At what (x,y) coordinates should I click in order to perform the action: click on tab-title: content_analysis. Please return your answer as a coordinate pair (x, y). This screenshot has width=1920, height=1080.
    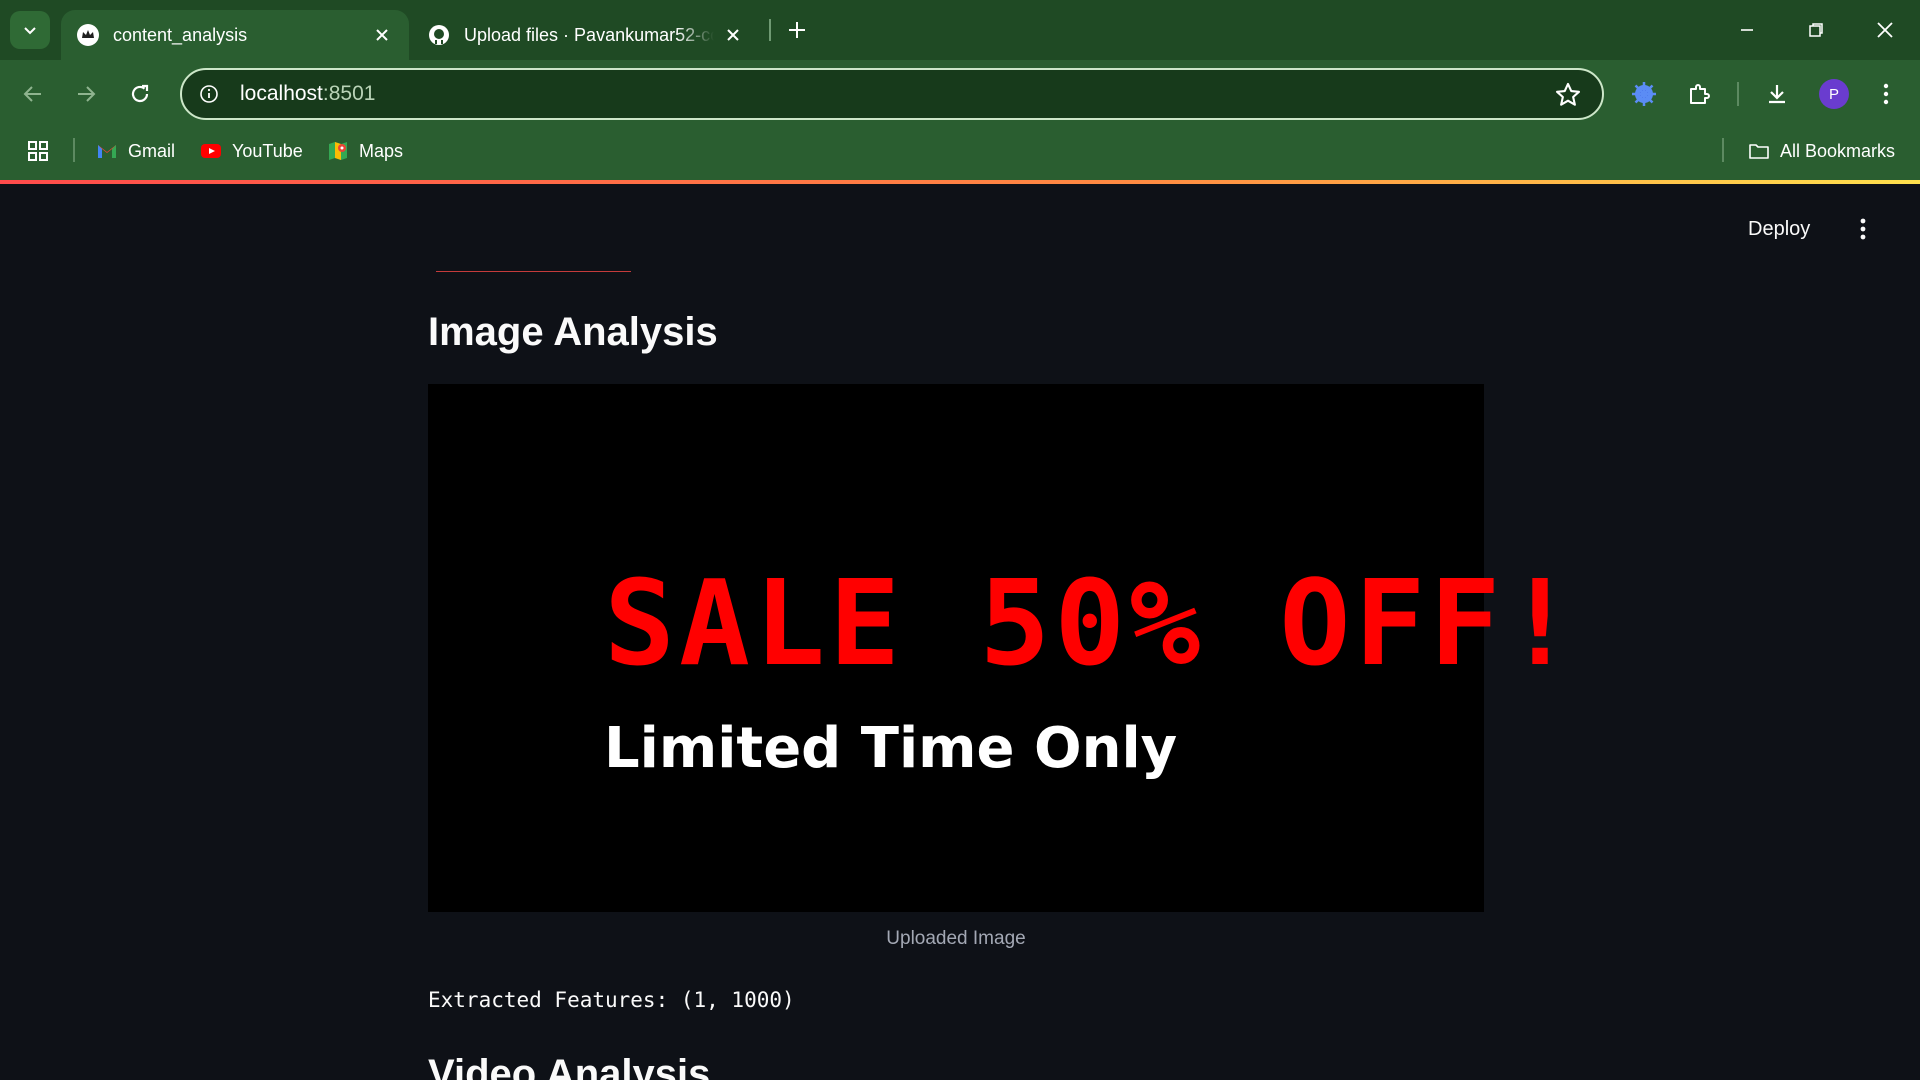
    Looking at the image, I should click on (180, 34).